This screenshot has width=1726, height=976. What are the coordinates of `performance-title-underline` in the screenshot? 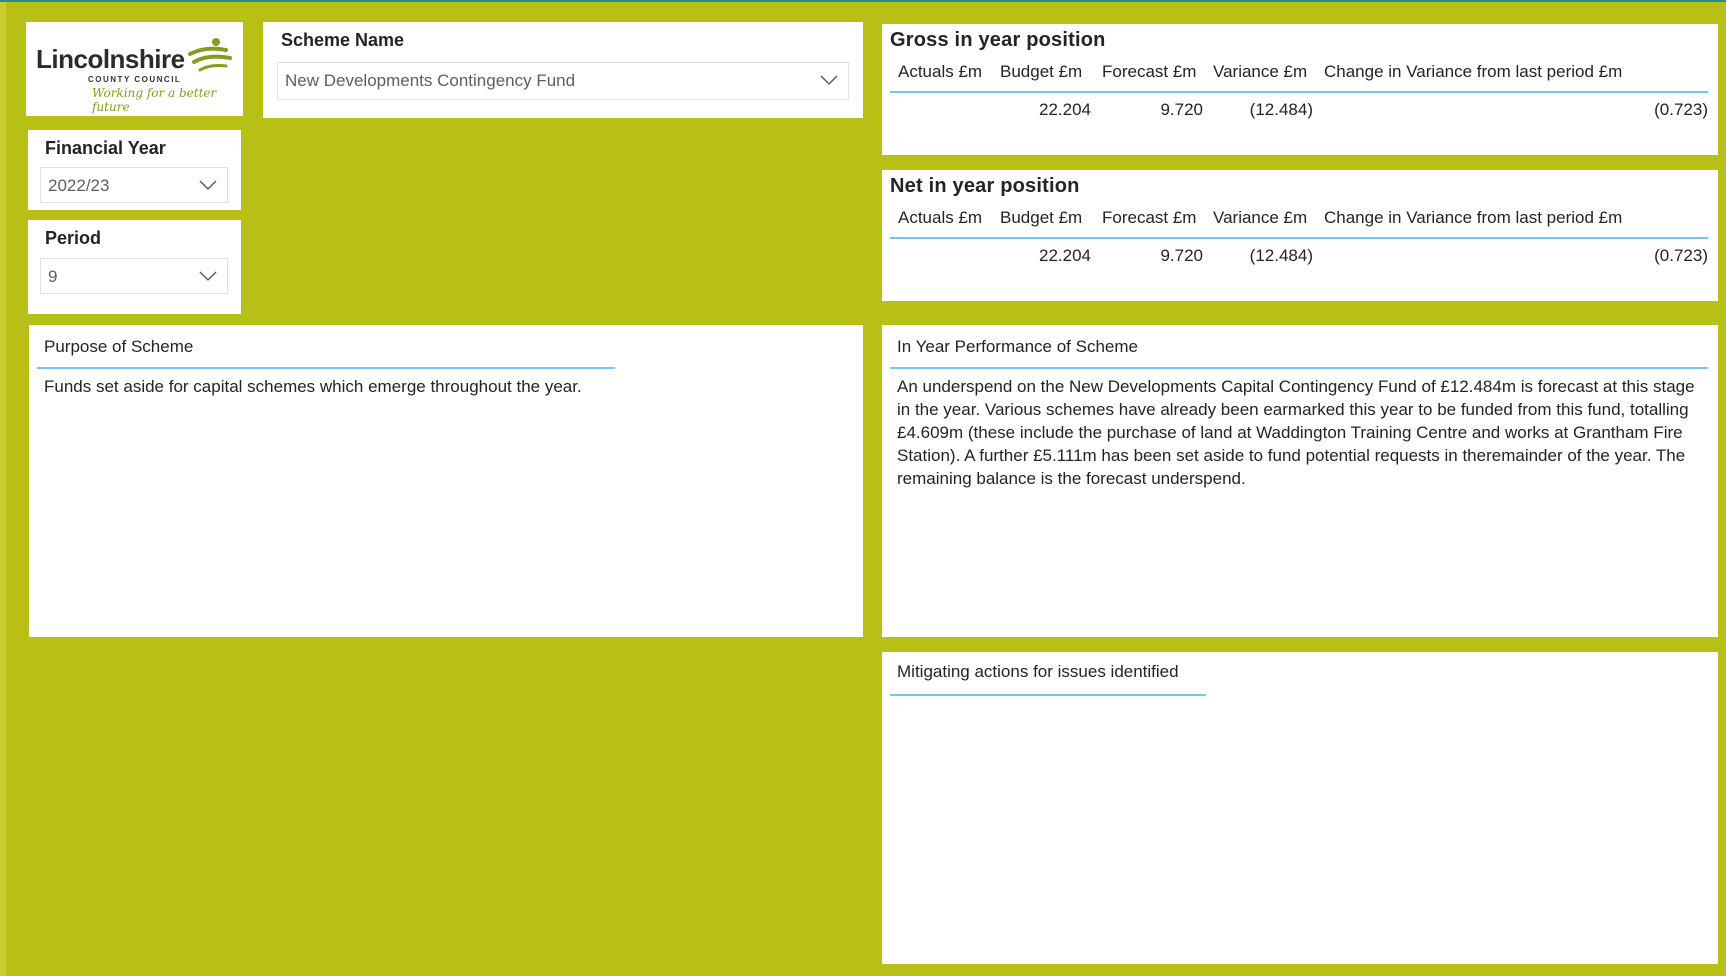 It's located at (1299, 368).